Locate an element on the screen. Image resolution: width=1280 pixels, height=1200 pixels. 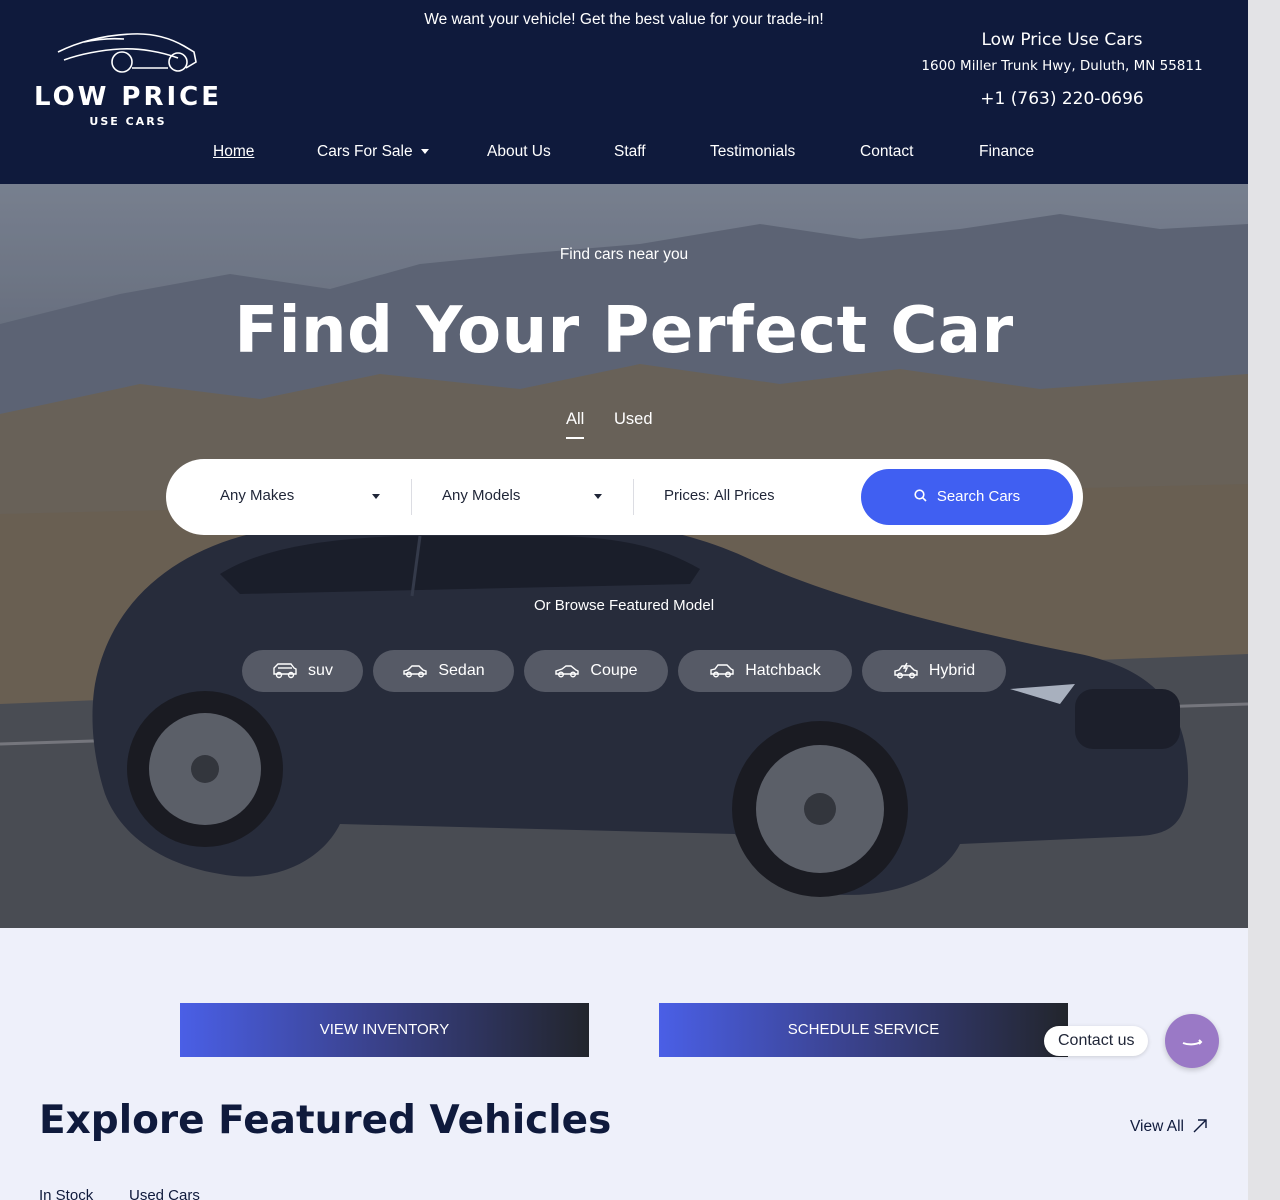
hero-headline: Find Your Perfect Car is located at coordinates (624, 331).